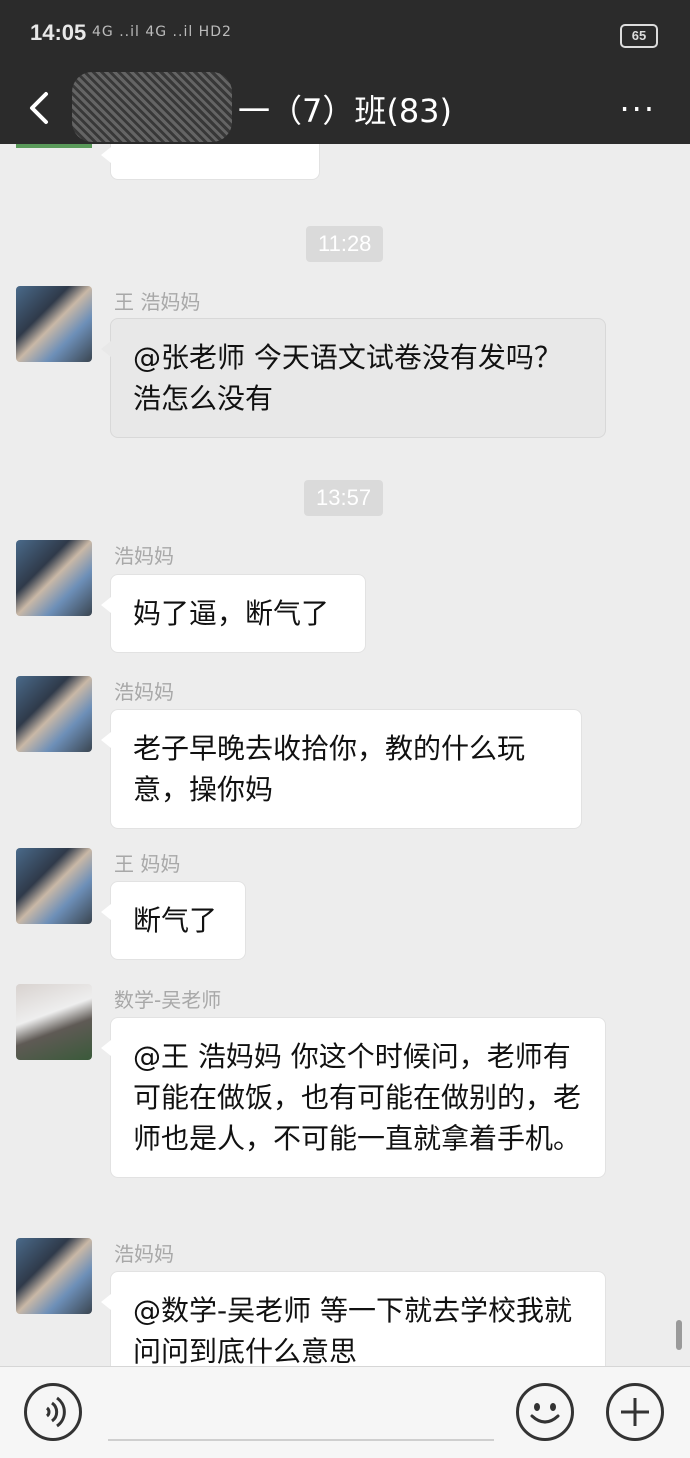 The height and width of the screenshot is (1458, 690). I want to click on signal-icon: 4G ..il 4G ..il HD2, so click(162, 32).